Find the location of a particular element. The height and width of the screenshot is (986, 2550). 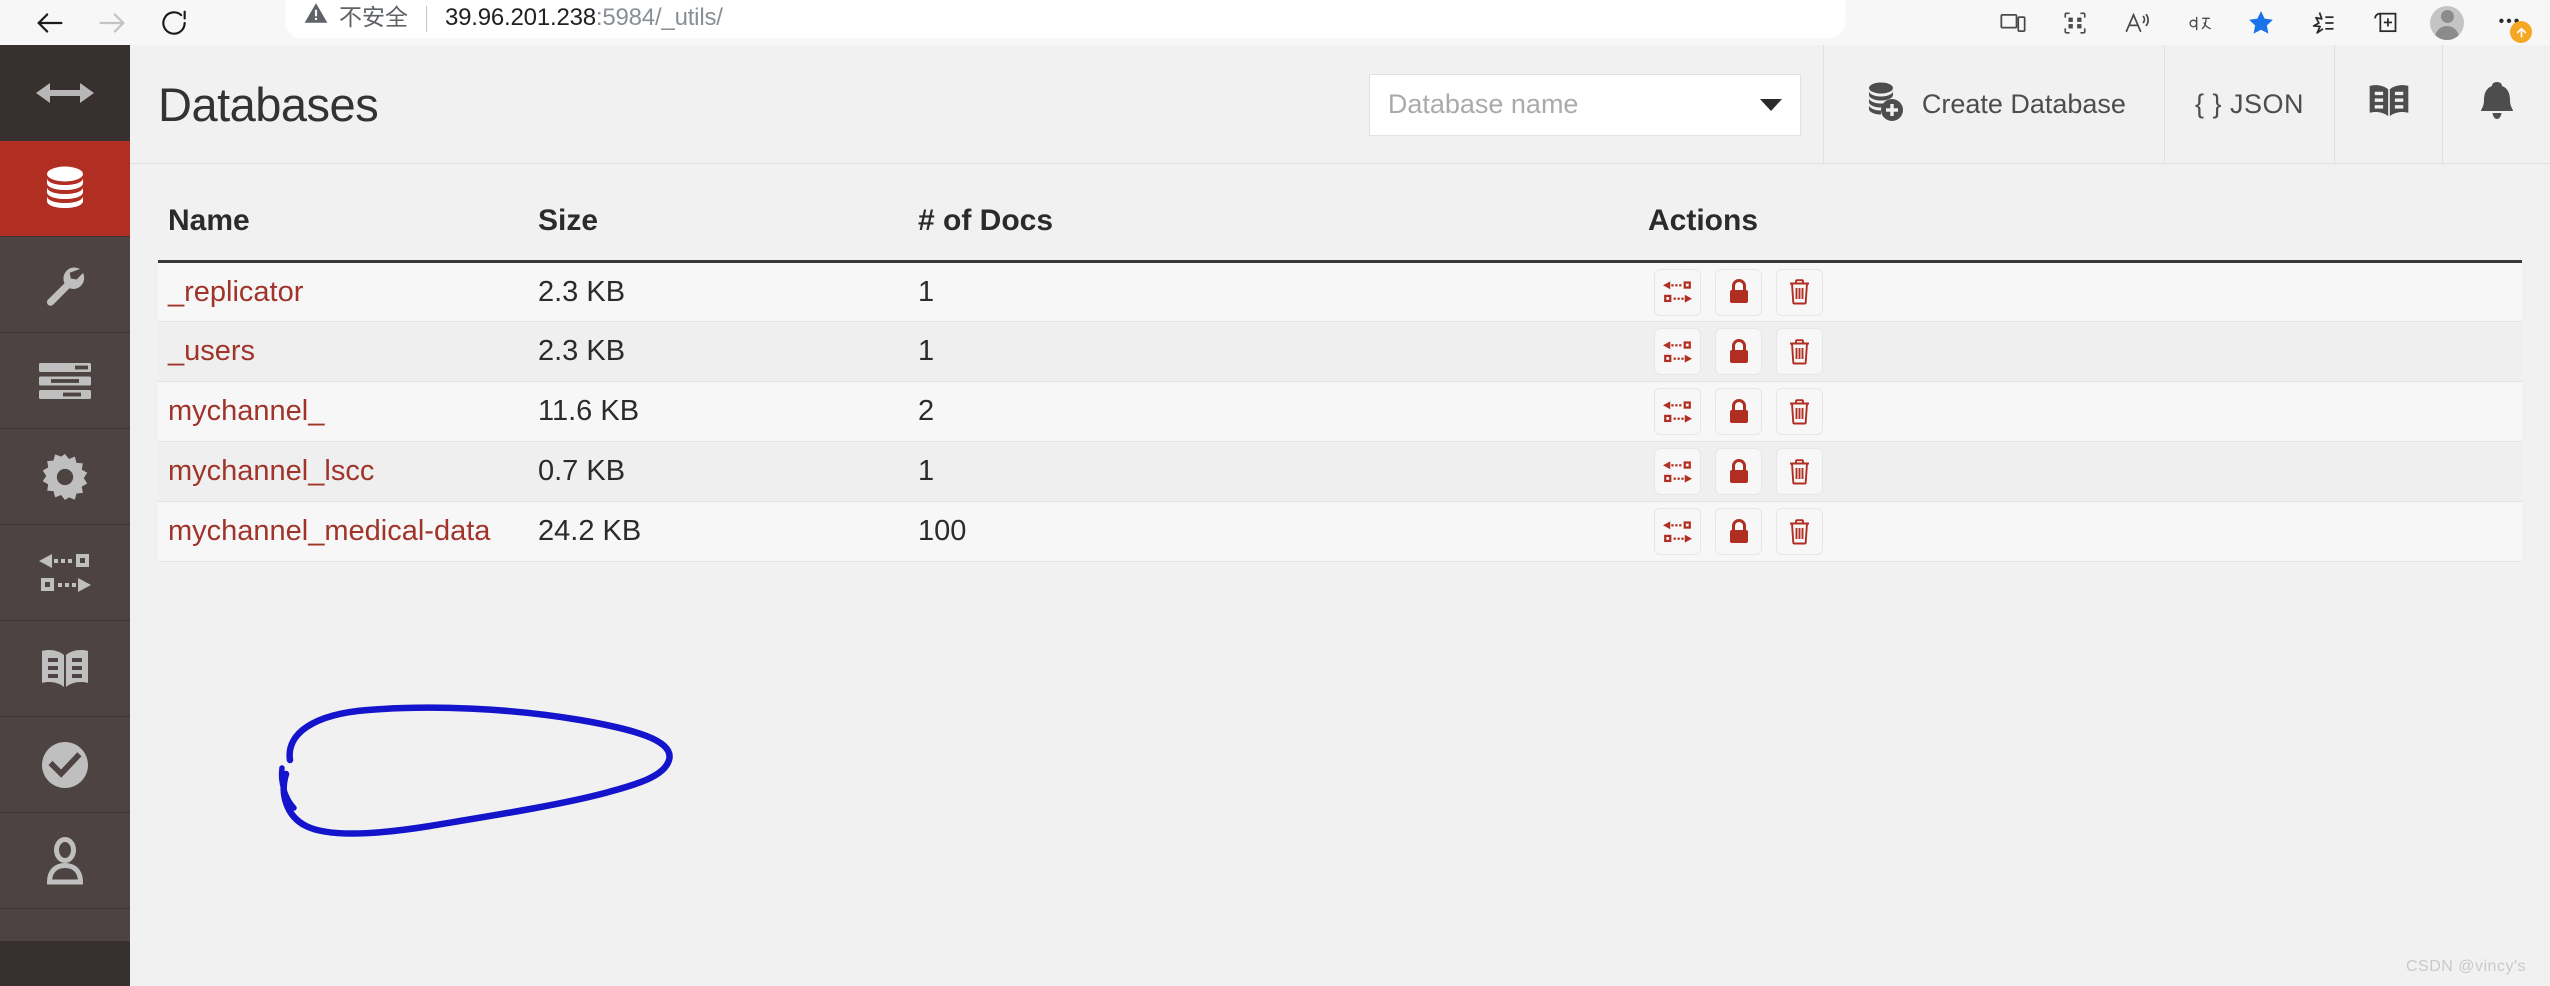

device-cast-button is located at coordinates (2013, 22).